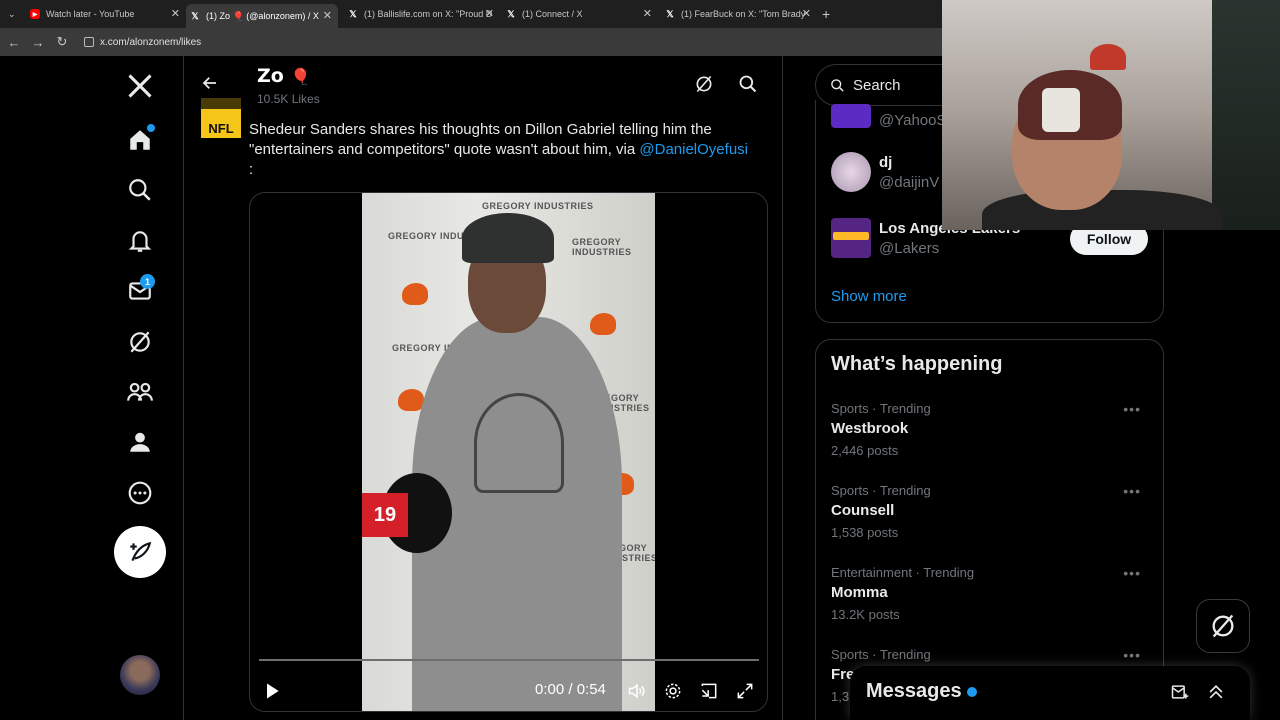 This screenshot has height=720, width=1280. I want to click on tab-youtube: ▶ Watch later - YouTube ✕, so click(105, 14).